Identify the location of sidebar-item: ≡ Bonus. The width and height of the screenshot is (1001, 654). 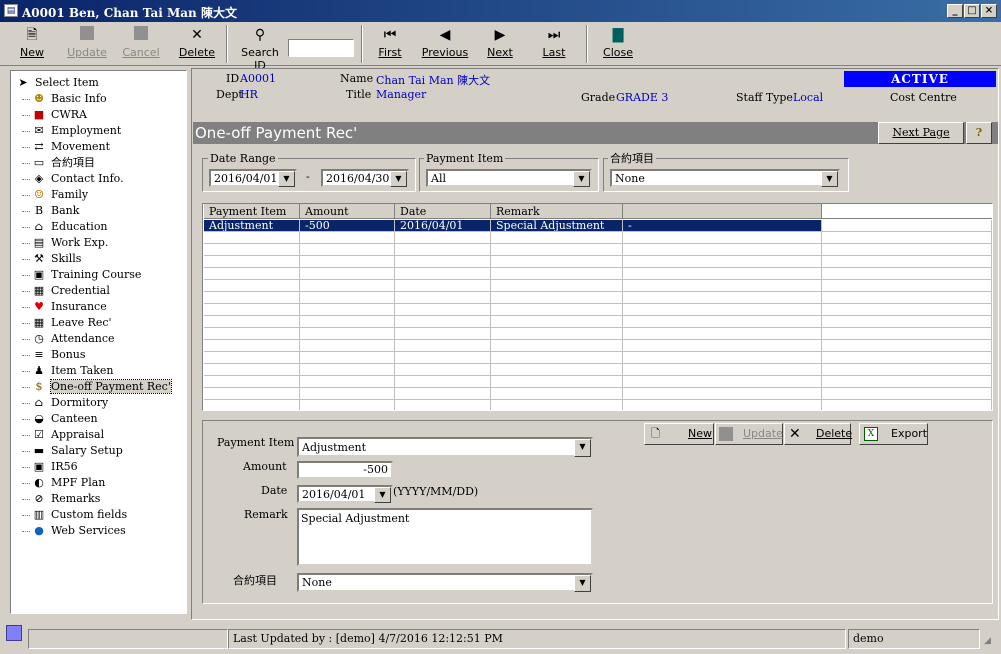
(99, 355).